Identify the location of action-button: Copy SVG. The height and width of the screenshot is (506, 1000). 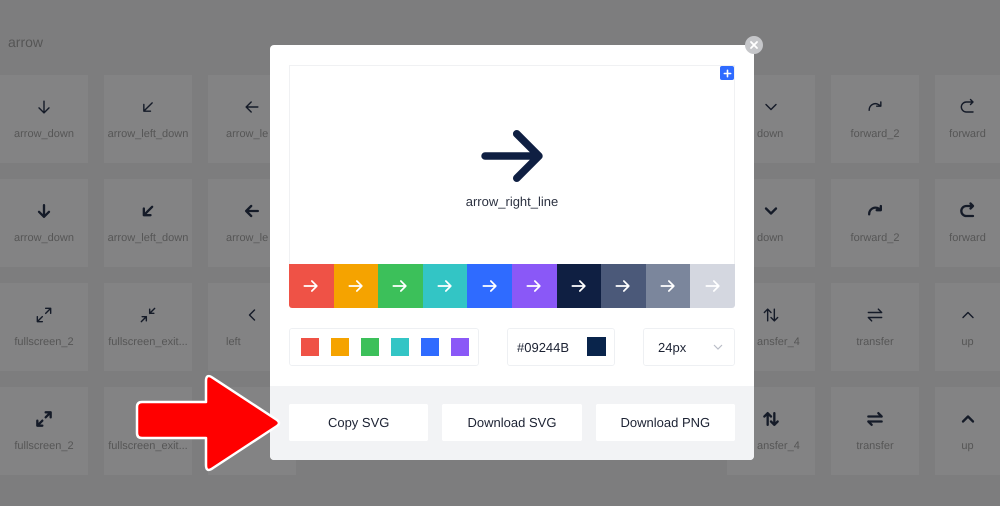
(358, 422).